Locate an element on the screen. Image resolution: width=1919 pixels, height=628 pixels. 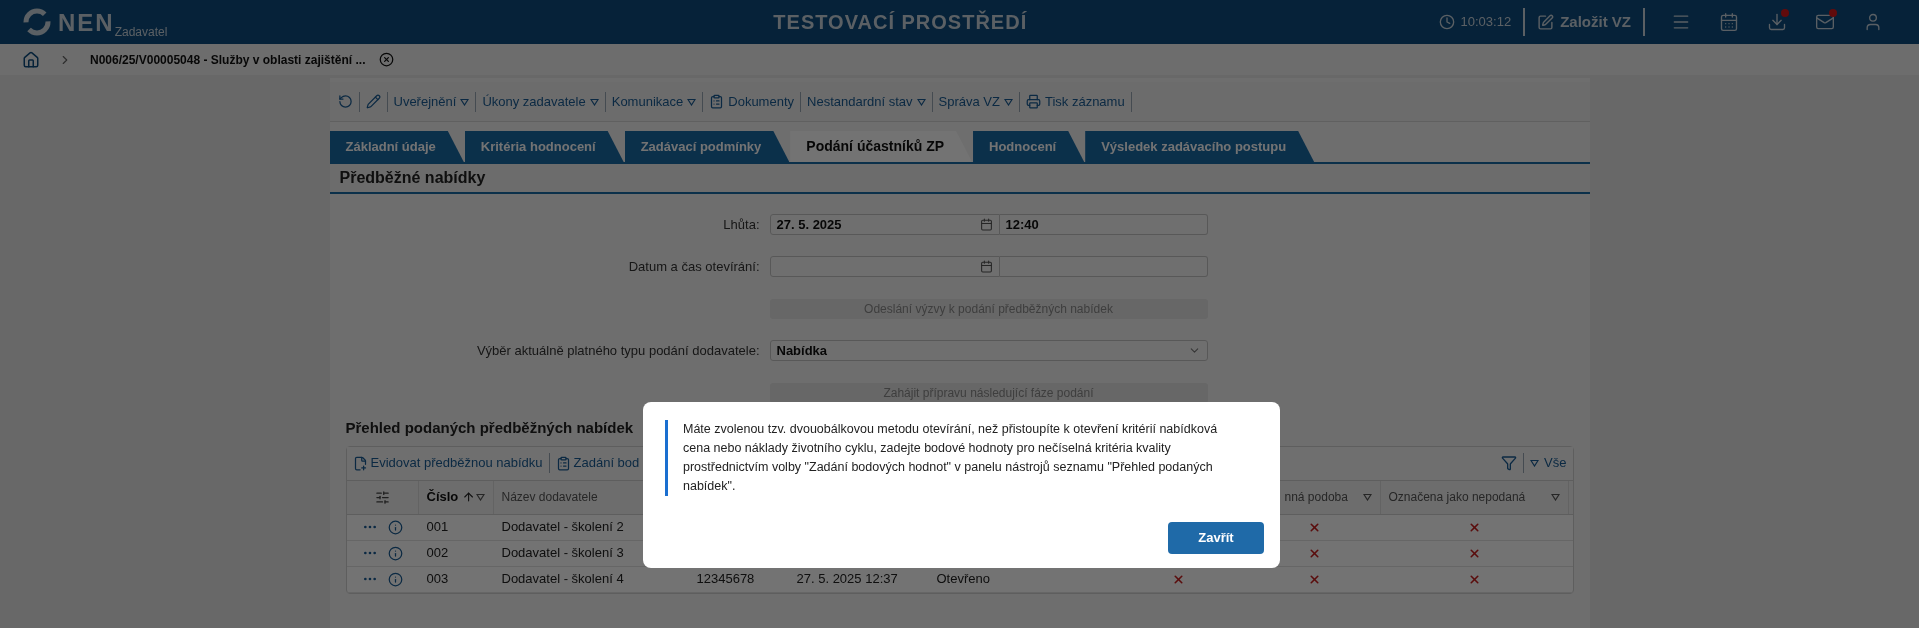
date-field is located at coordinates (884, 266).